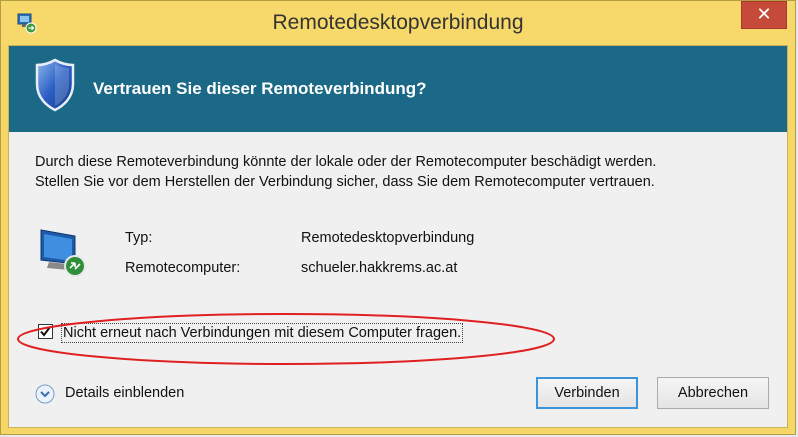 The image size is (798, 437). What do you see at coordinates (713, 393) in the screenshot?
I see `cancel-button: Abbrechen` at bounding box center [713, 393].